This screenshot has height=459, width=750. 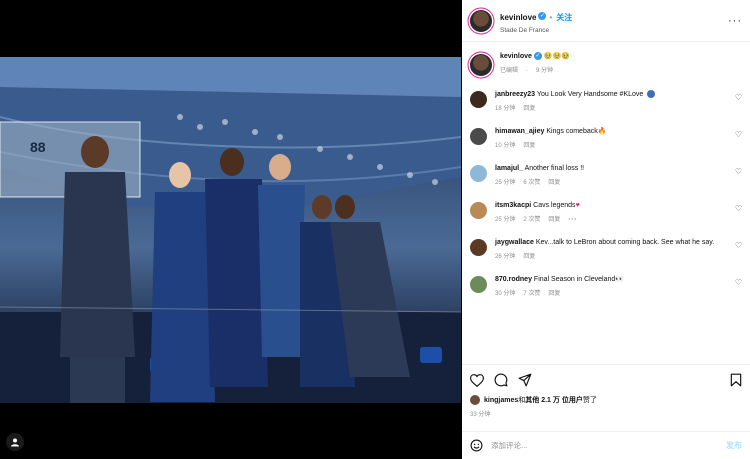 I want to click on post-actions: kingjames 和 其他 2.1 万 位用户 赞了 33 分钟, so click(x=606, y=393).